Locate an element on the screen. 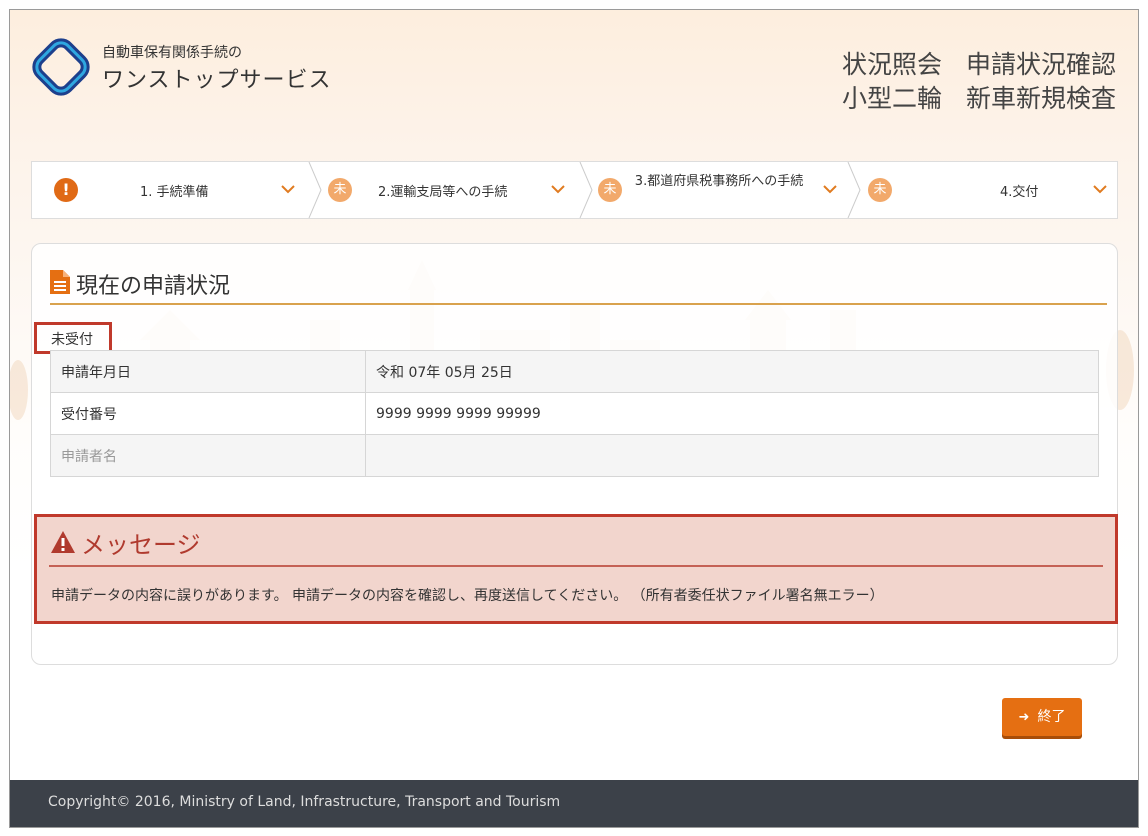 The height and width of the screenshot is (836, 1148). end-button: ➜ 終了 is located at coordinates (1042, 717).